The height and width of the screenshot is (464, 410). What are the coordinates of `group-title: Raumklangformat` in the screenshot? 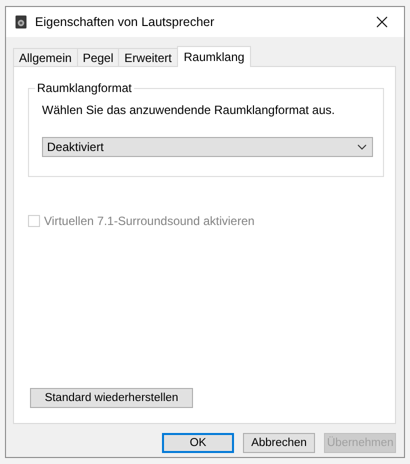 It's located at (84, 88).